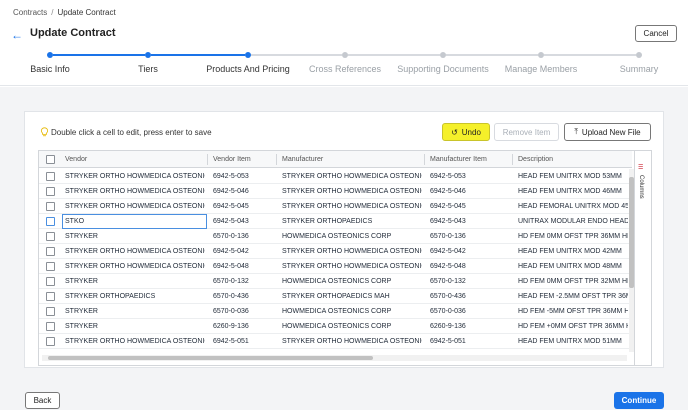 The height and width of the screenshot is (410, 688). Describe the element at coordinates (302, 159) in the screenshot. I see `column-header-manufacturer: Manufacturer` at that location.